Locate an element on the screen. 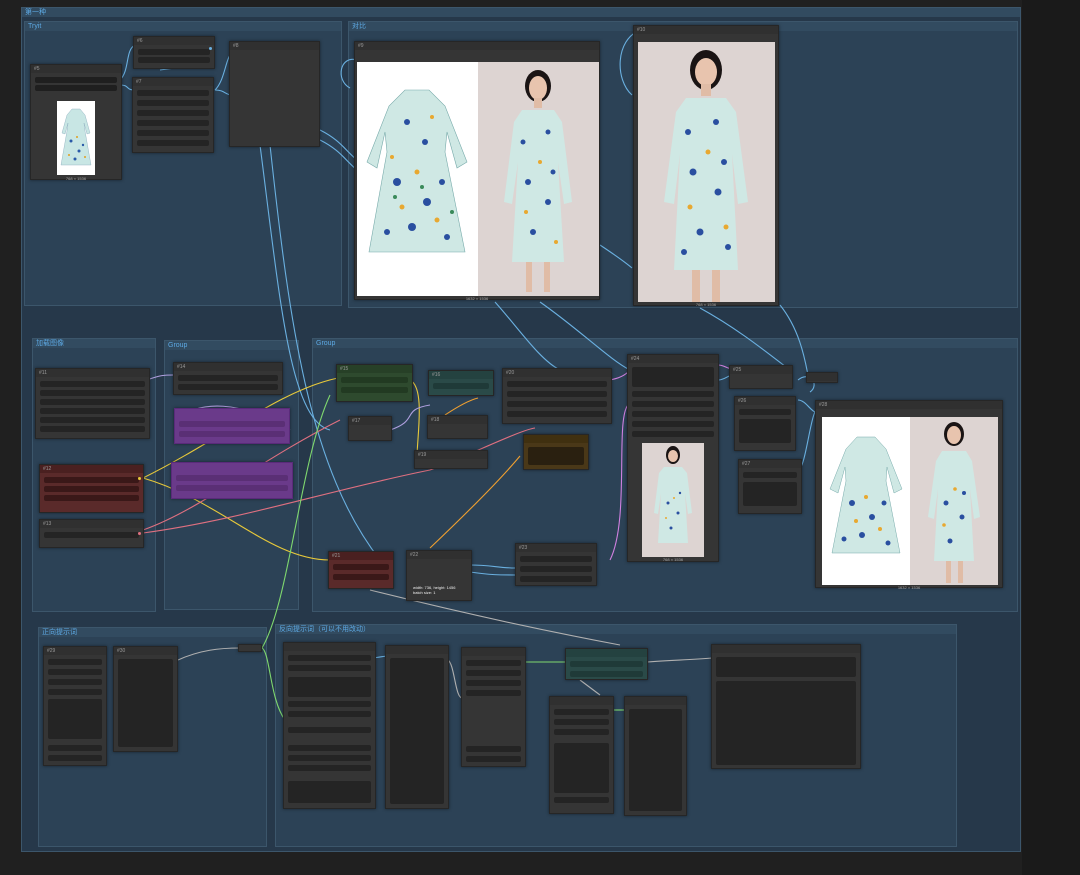  node-header: #7 is located at coordinates (173, 82).